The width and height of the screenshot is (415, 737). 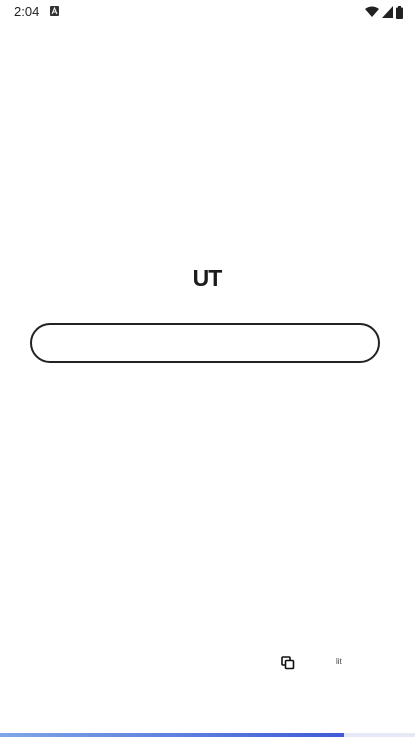 What do you see at coordinates (387, 12) in the screenshot?
I see `cell-signal-icon` at bounding box center [387, 12].